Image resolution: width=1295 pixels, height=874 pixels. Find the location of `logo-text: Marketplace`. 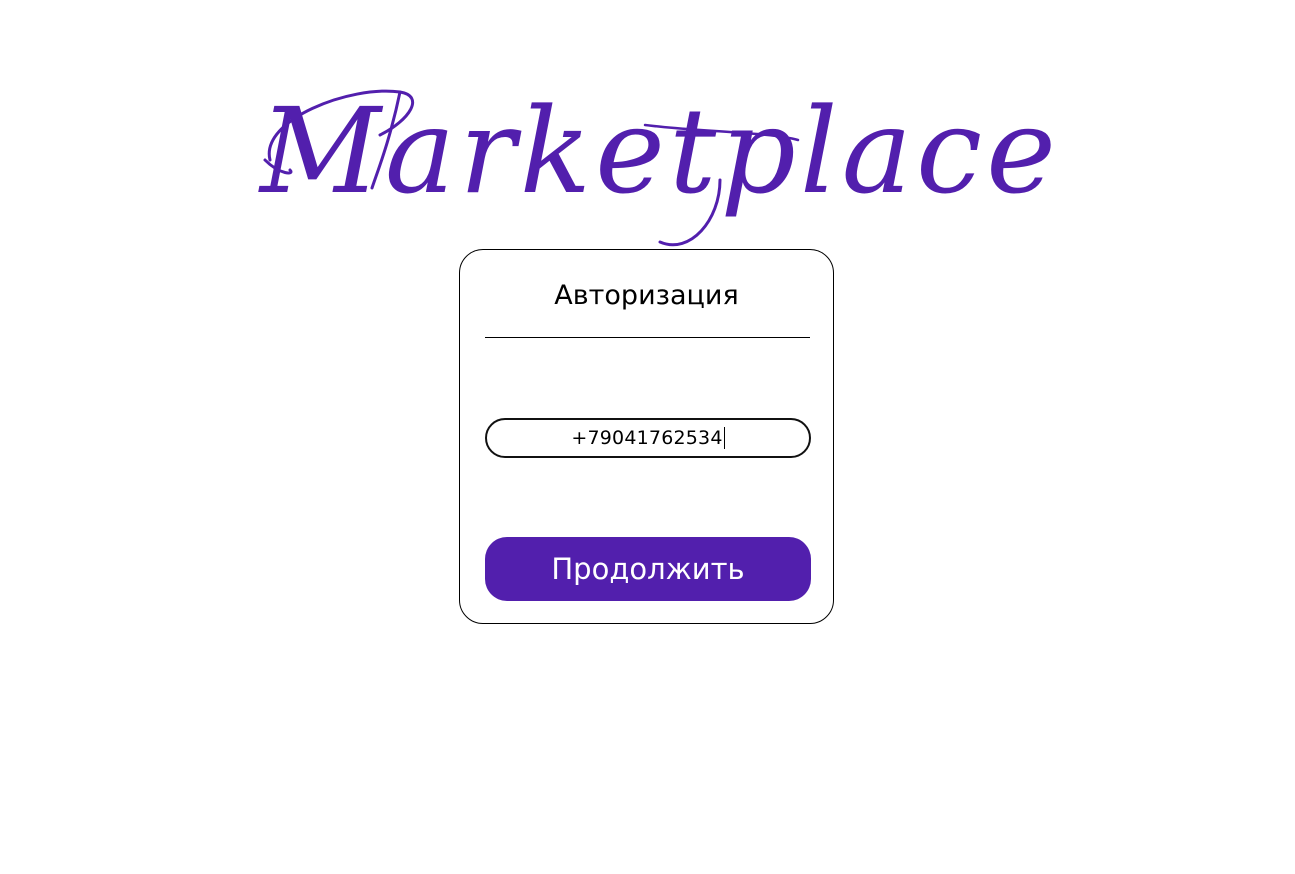

logo-text: Marketplace is located at coordinates (659, 151).